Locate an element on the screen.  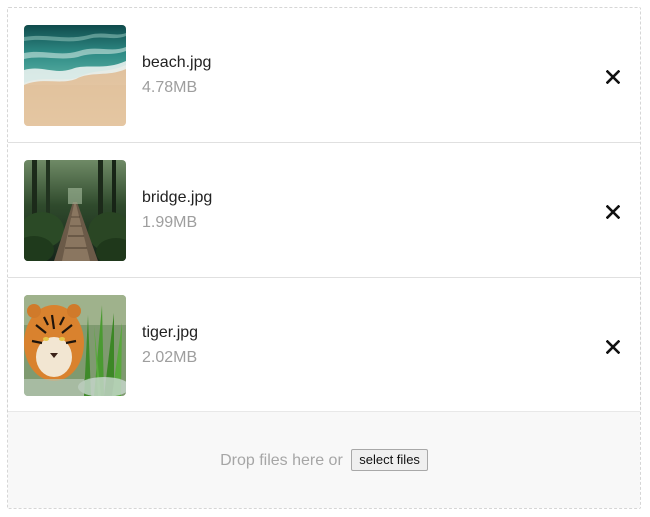
bridge-thumbnail is located at coordinates (75, 210).